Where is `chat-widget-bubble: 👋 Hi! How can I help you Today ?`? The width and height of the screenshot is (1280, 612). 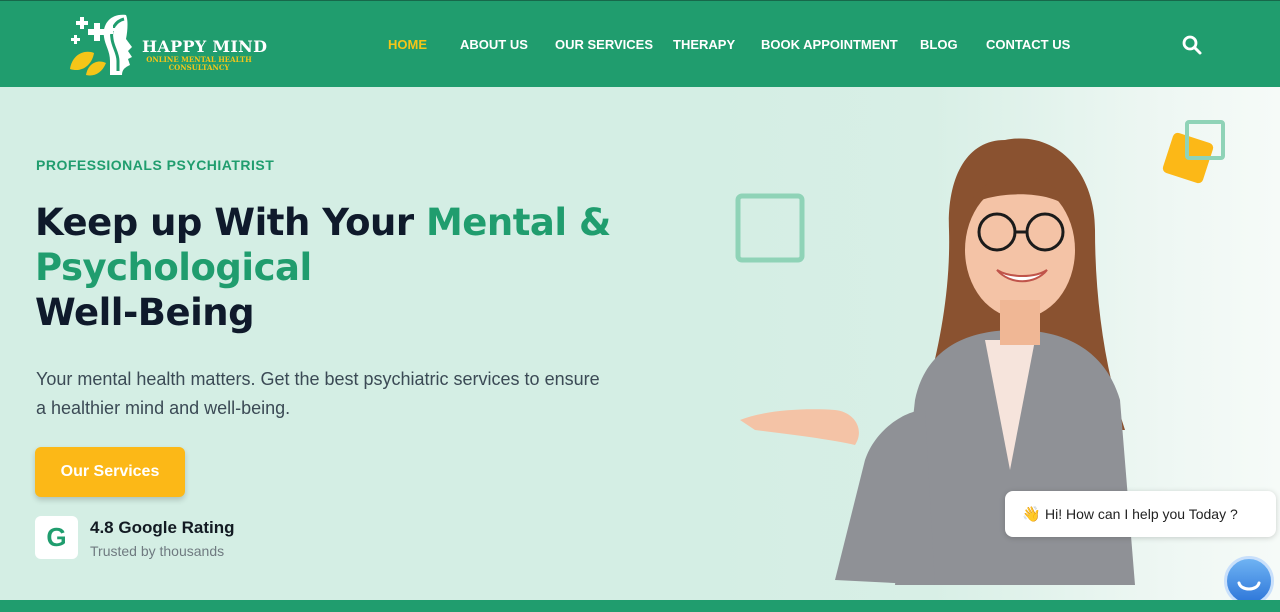
chat-widget-bubble: 👋 Hi! How can I help you Today ? is located at coordinates (1140, 514).